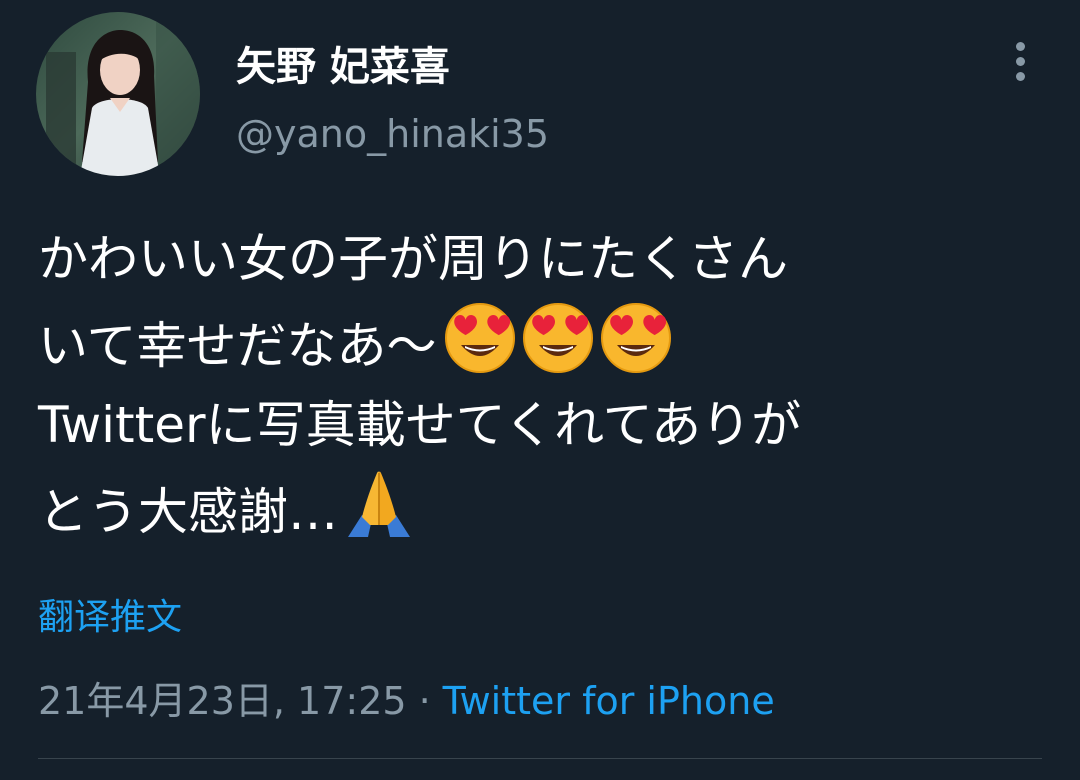 This screenshot has height=780, width=1080. I want to click on folded-hands-emoji-icon, so click(379, 504).